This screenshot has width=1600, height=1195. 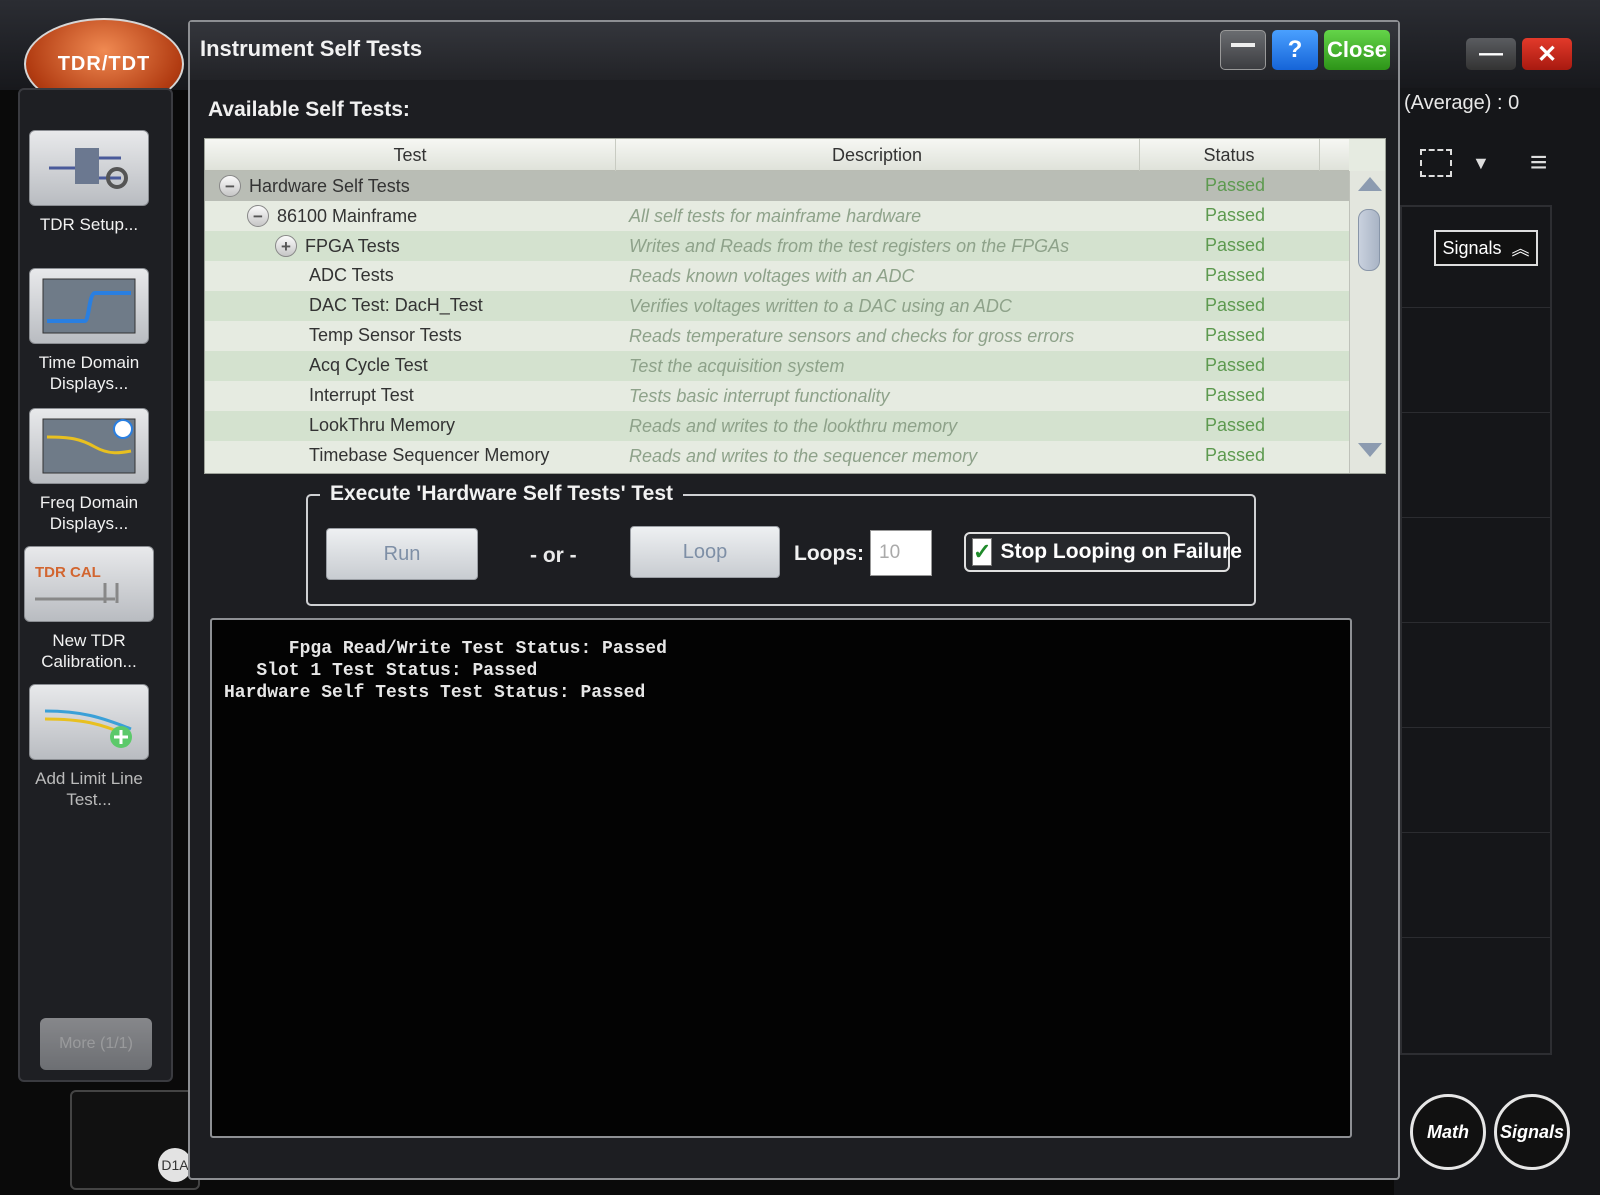 I want to click on column-test: Test, so click(x=410, y=155).